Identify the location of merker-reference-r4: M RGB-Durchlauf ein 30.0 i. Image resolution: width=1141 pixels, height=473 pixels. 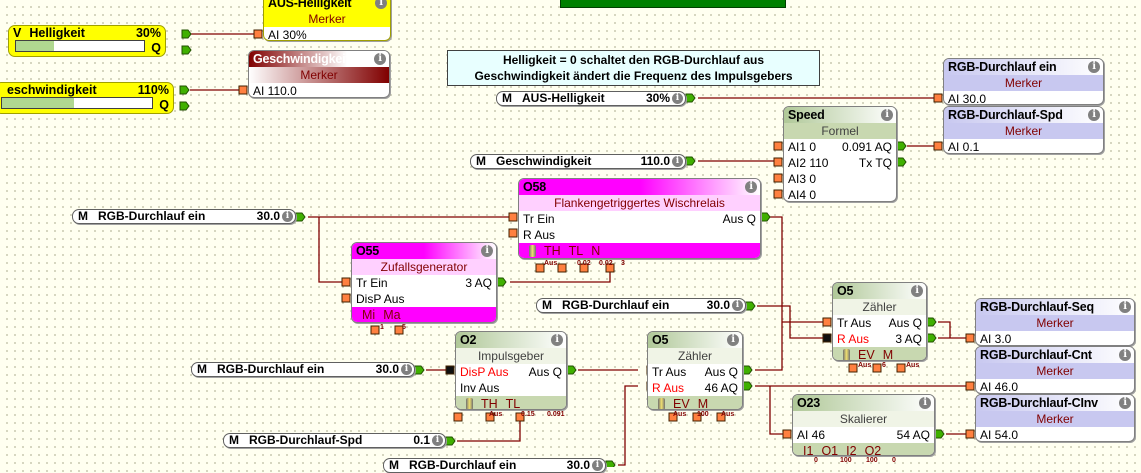
(641, 305).